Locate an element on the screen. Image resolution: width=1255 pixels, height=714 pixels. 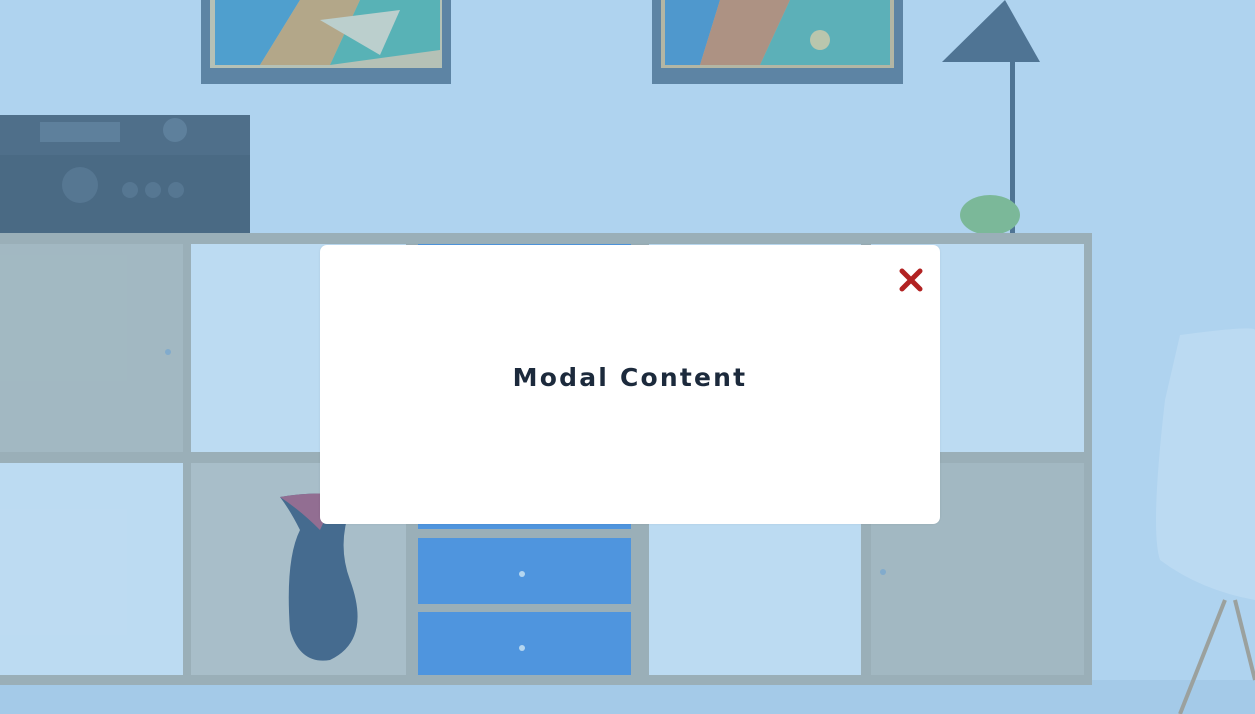
close-icon is located at coordinates (911, 280).